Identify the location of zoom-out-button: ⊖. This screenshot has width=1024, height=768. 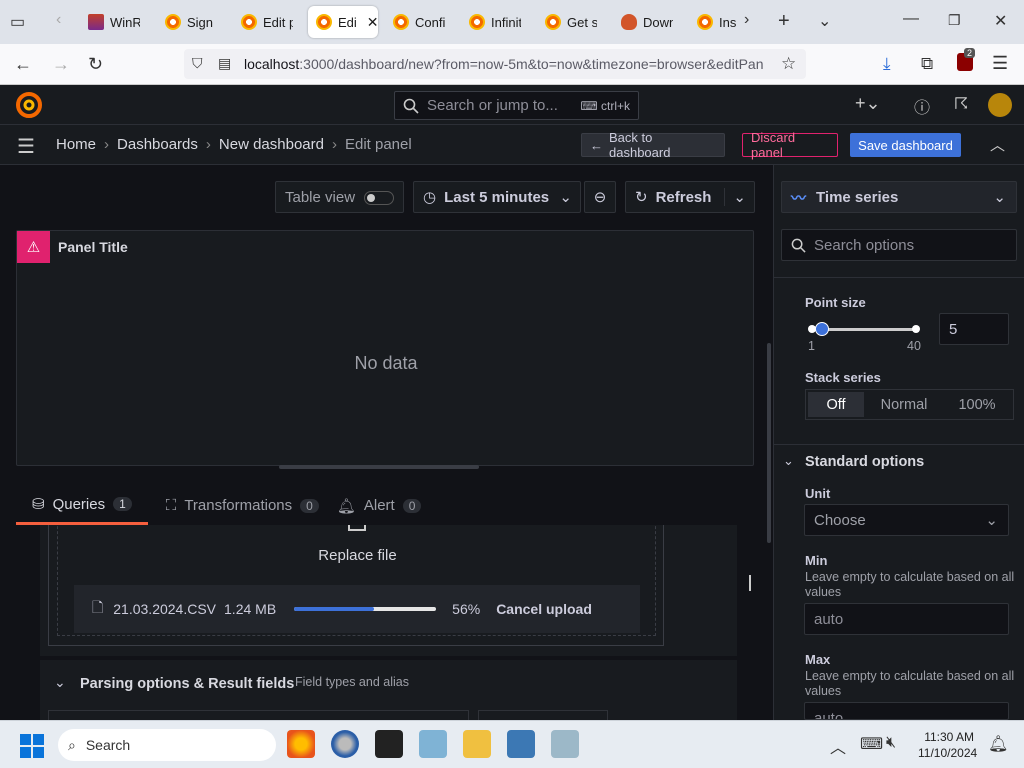
(600, 197).